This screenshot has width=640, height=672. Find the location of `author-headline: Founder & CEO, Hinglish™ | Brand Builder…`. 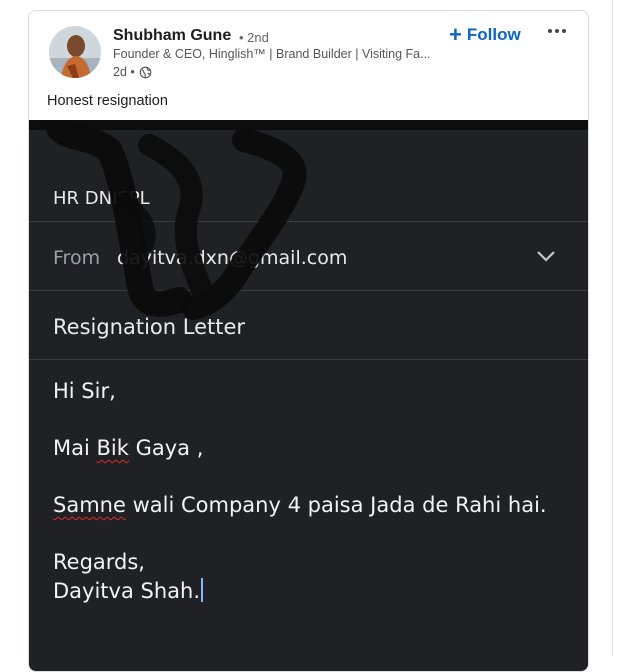

author-headline: Founder & CEO, Hinglish™ | Brand Builder… is located at coordinates (272, 54).